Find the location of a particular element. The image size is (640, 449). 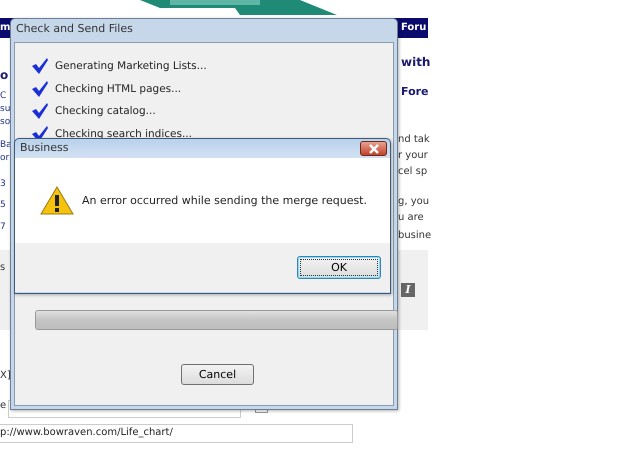

link: X] is located at coordinates (5, 375).